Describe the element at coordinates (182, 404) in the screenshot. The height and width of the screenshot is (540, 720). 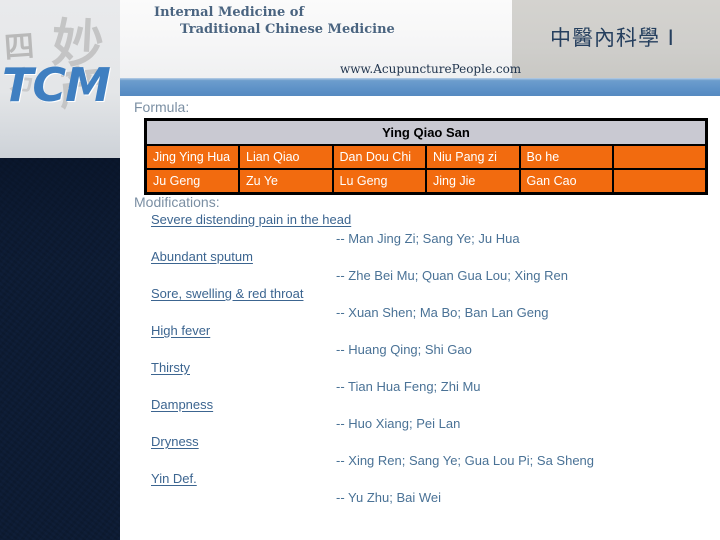
I see `modification-term: Dampness` at that location.